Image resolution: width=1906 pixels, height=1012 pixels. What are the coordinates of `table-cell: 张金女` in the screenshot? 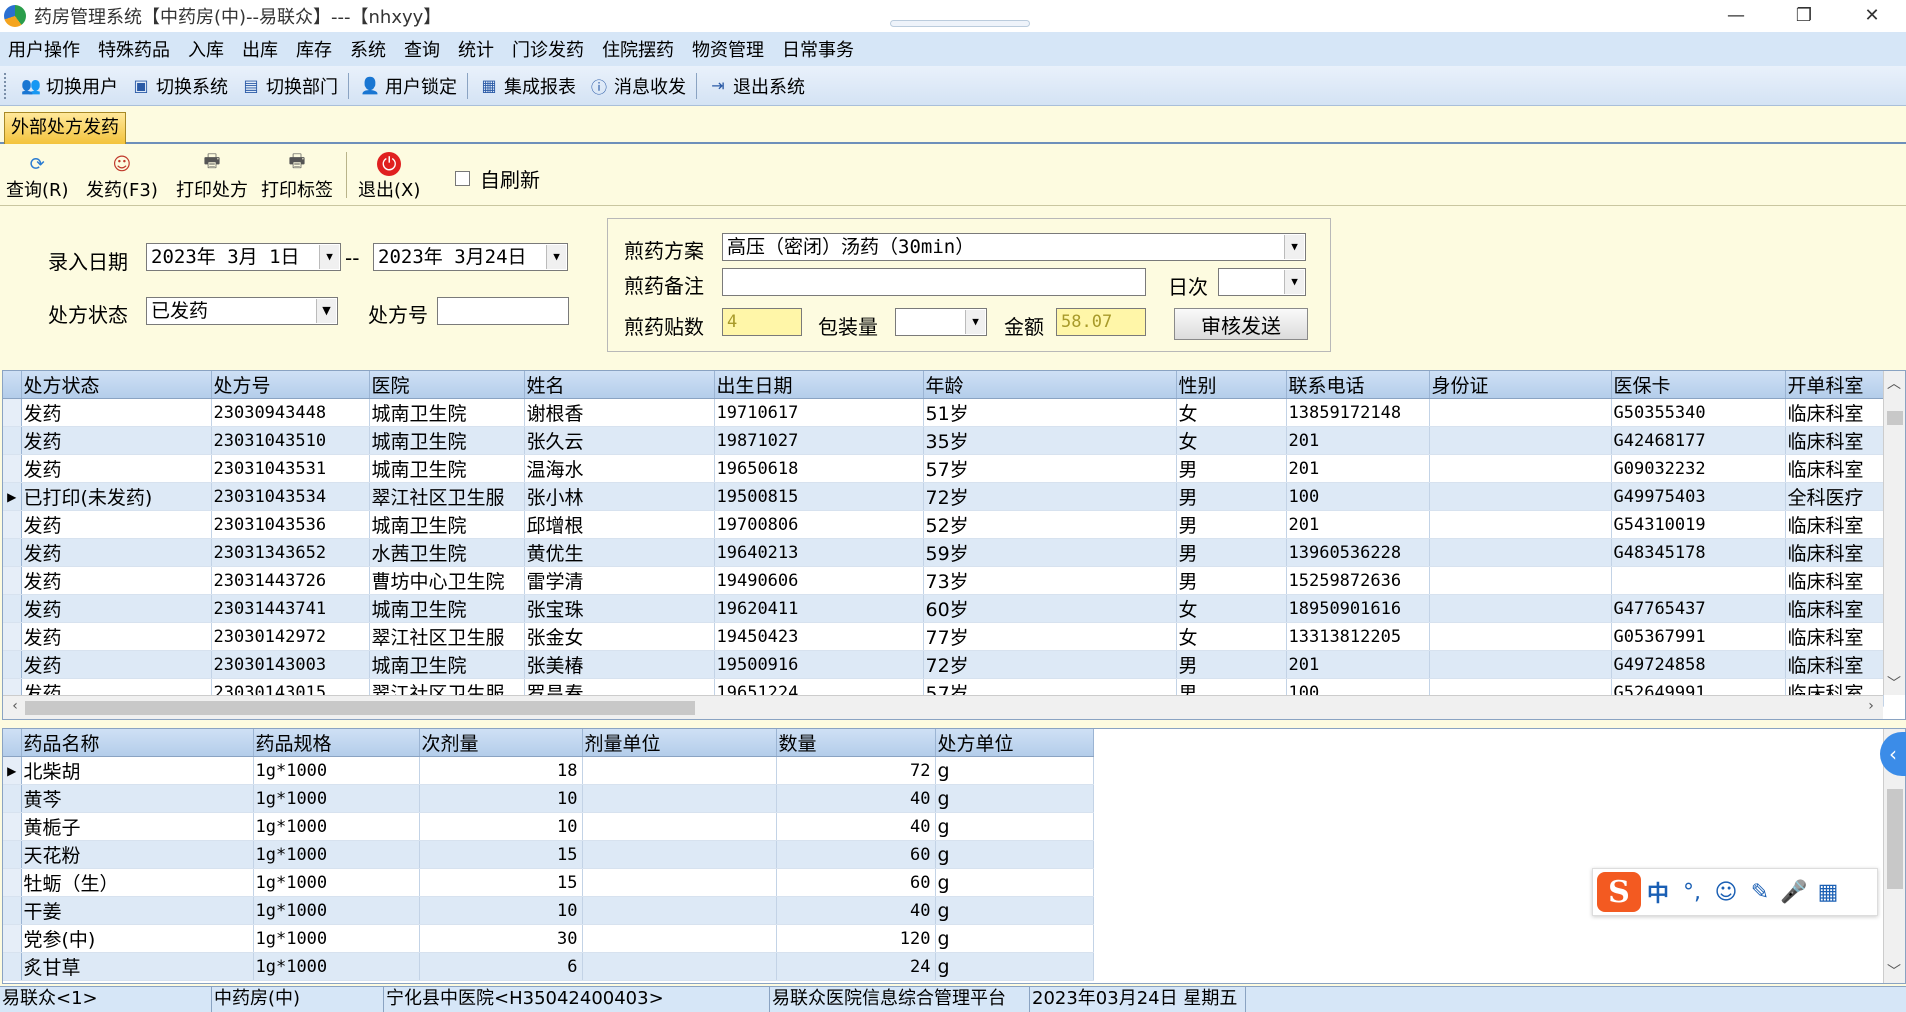 It's located at (619, 636).